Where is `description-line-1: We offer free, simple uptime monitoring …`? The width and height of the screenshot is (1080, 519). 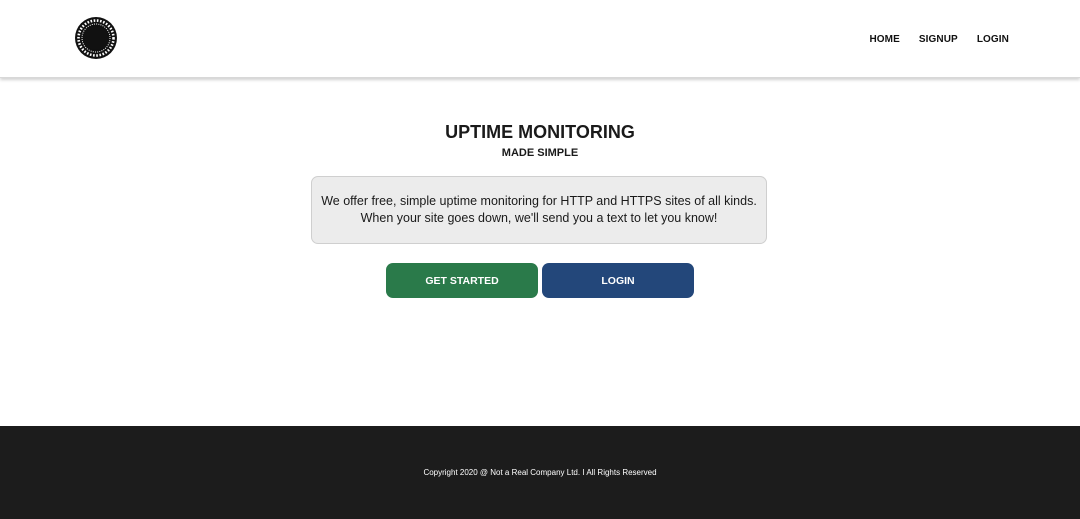 description-line-1: We offer free, simple uptime monitoring … is located at coordinates (539, 201).